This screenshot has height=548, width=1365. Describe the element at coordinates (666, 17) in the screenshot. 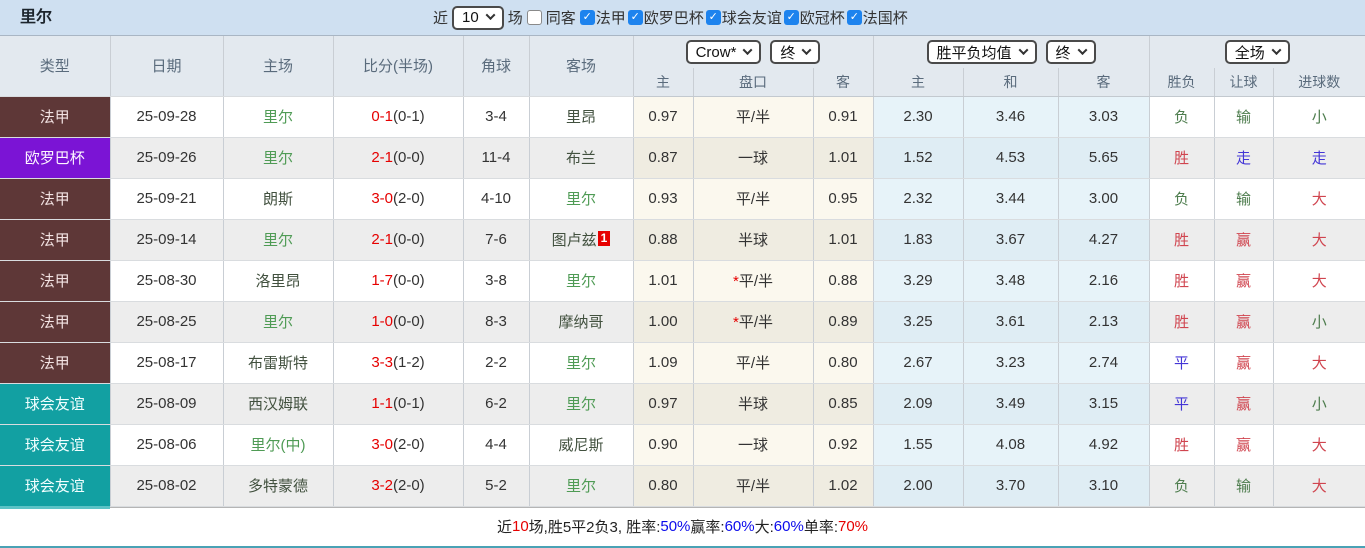

I see `league-filter-item: ✓ 欧罗巴杯` at that location.